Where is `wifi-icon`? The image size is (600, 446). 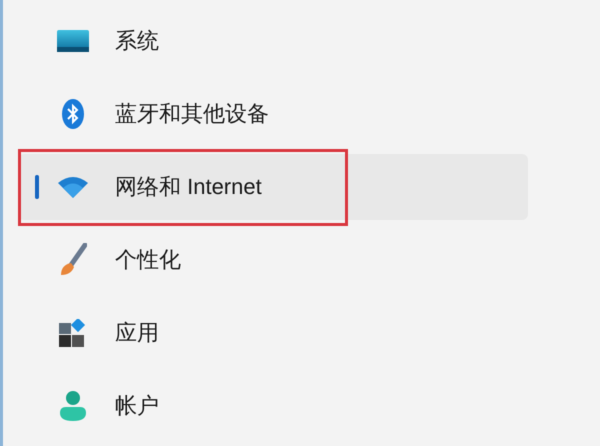 wifi-icon is located at coordinates (73, 187).